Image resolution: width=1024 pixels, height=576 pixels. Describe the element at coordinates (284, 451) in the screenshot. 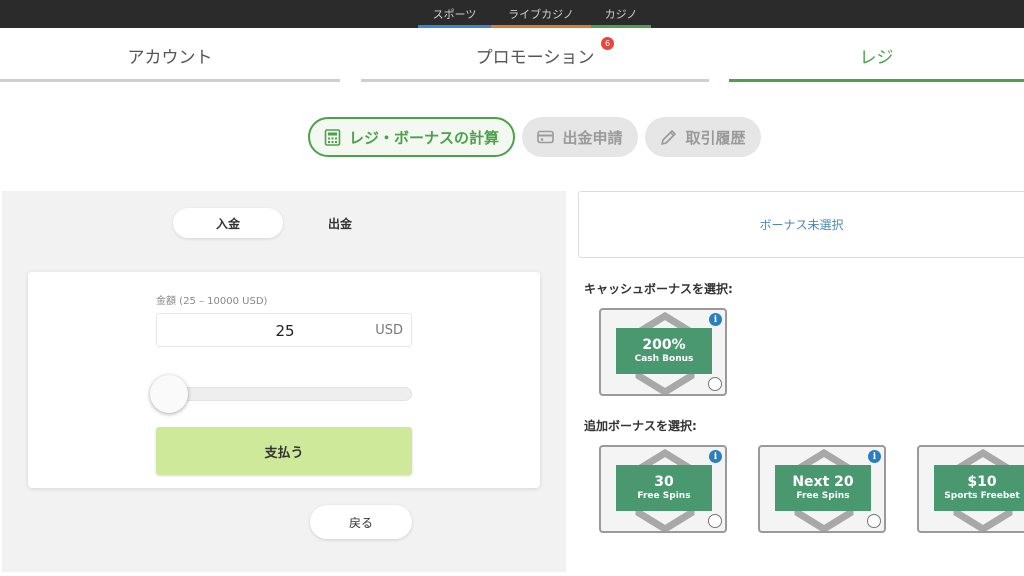

I see `pay-button: 支払う` at that location.